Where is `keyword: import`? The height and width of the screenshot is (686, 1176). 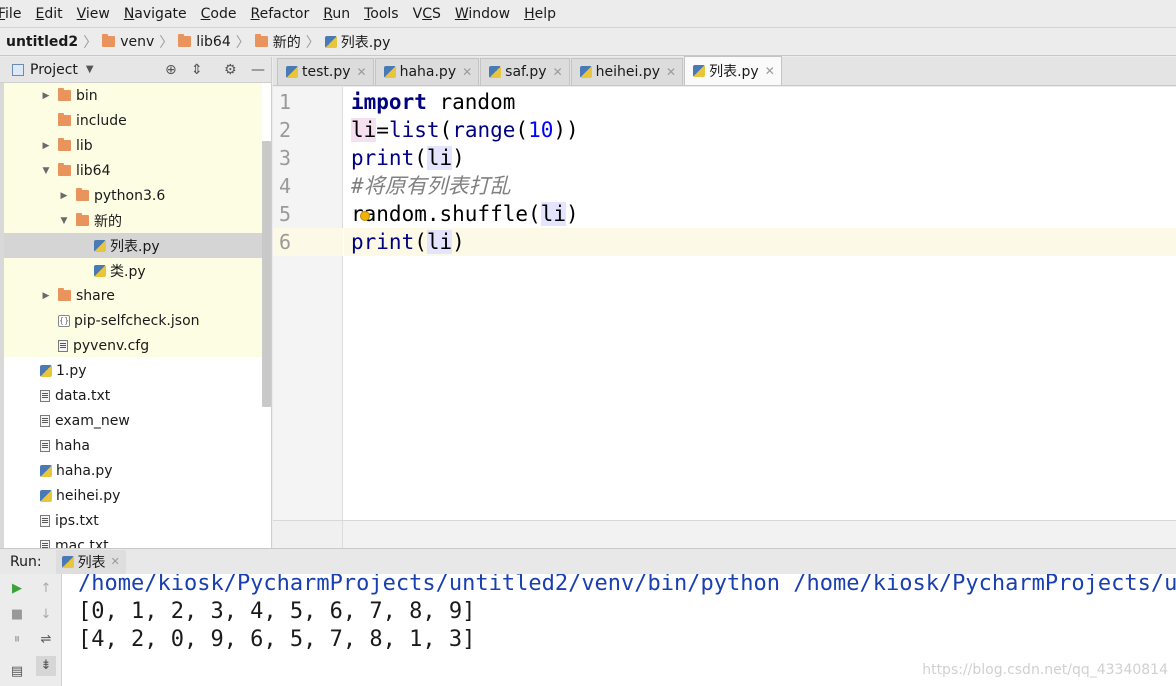
keyword: import is located at coordinates (389, 102).